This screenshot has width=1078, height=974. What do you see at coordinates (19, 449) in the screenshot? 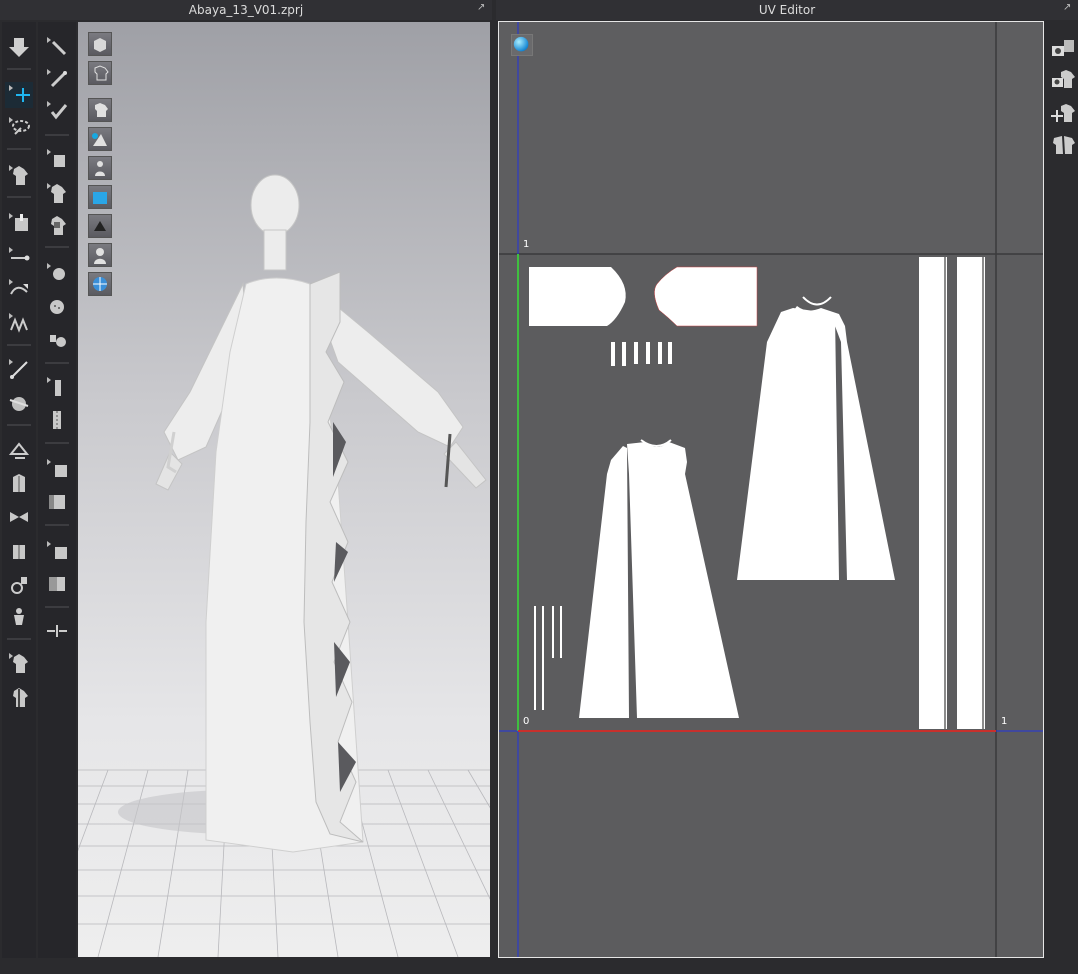
I see `fold-arrange-icon` at bounding box center [19, 449].